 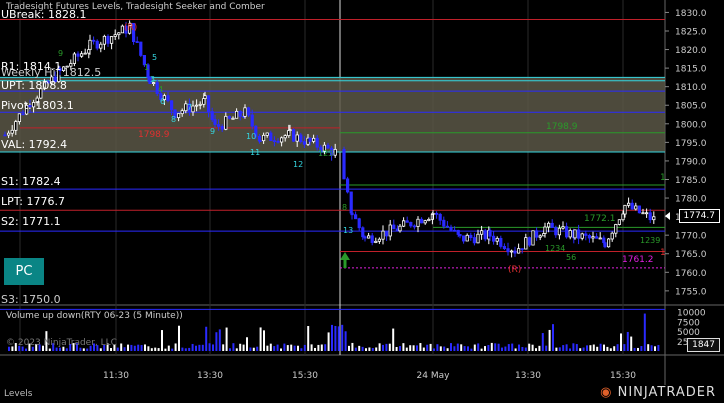 What do you see at coordinates (666, 392) in the screenshot?
I see `brand-name: NINJATRADER` at bounding box center [666, 392].